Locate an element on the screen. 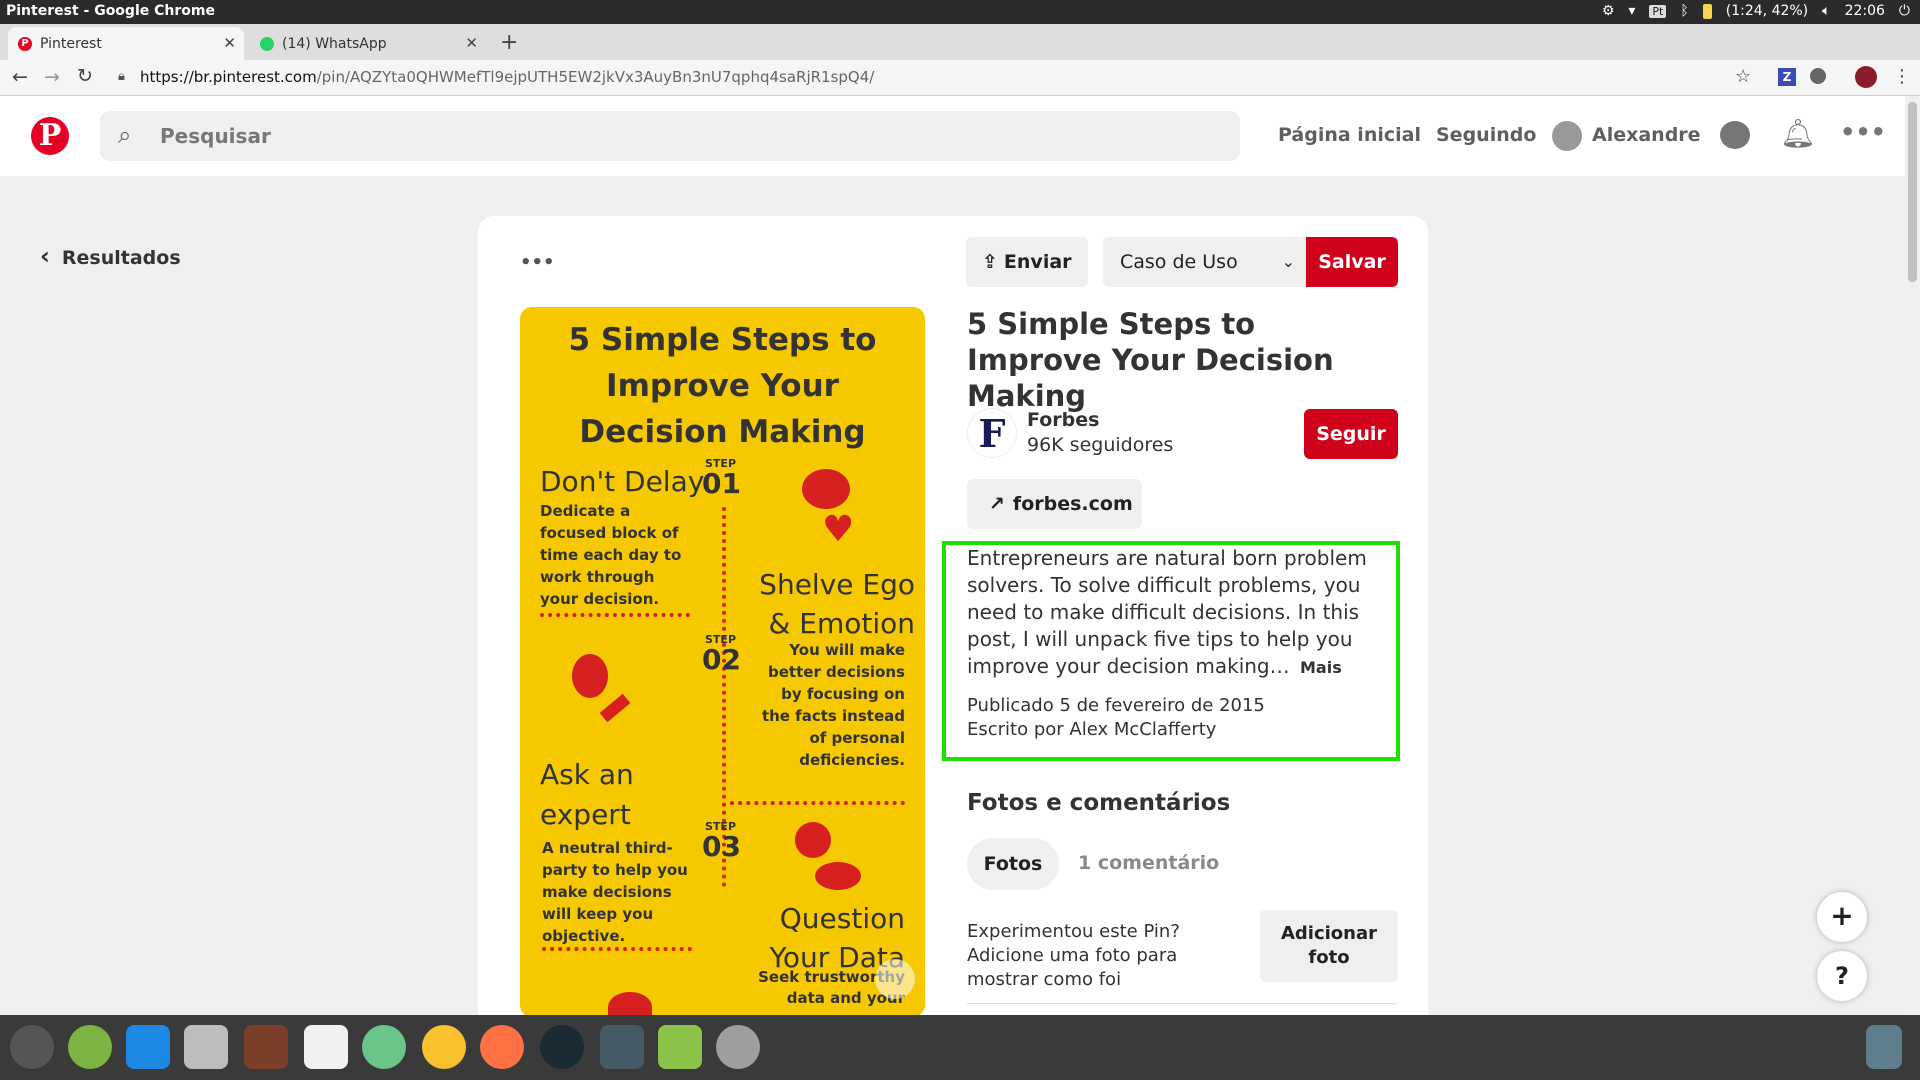 This screenshot has width=1920, height=1080. back-arrow-icon: ← is located at coordinates (20, 77).